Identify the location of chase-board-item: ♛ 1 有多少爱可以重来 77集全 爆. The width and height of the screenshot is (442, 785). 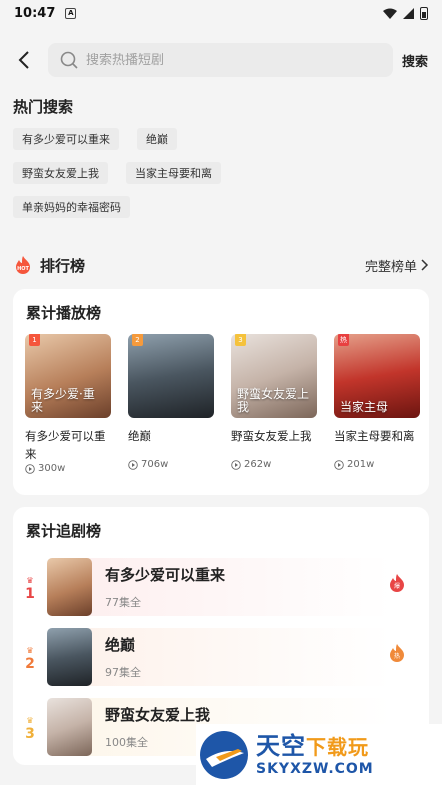
(221, 587).